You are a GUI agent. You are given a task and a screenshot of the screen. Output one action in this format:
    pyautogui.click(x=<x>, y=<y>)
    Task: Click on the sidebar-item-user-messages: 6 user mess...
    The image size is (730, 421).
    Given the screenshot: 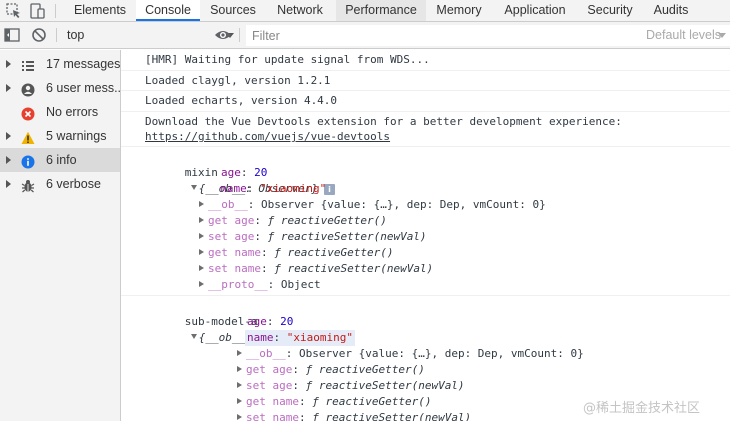 What is the action you would take?
    pyautogui.click(x=60, y=88)
    